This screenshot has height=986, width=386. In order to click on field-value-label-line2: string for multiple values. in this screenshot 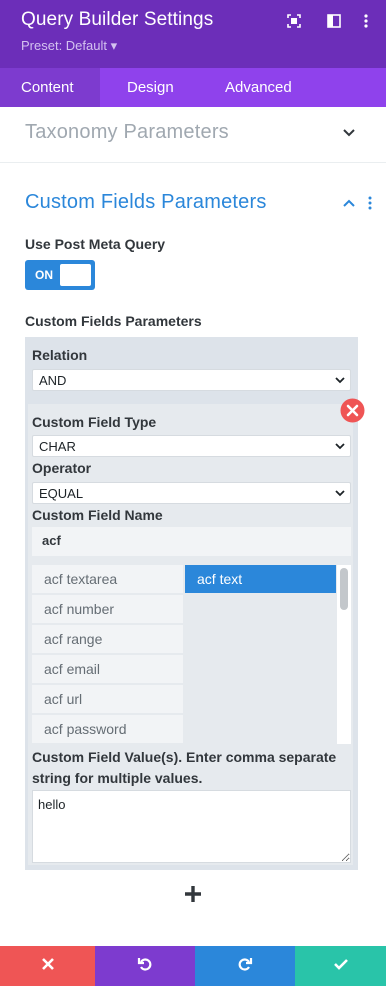, I will do `click(117, 778)`.